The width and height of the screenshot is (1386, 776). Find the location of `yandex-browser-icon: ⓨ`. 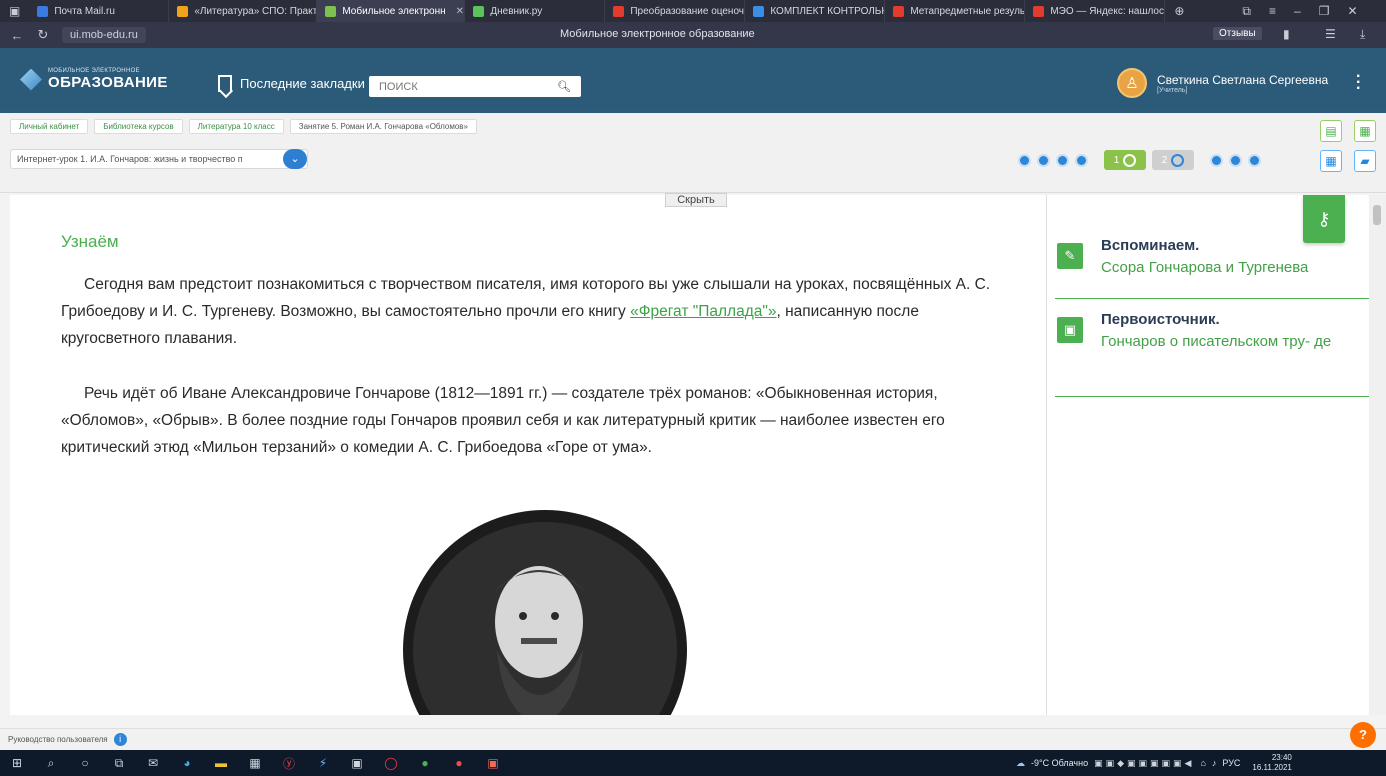

yandex-browser-icon: ⓨ is located at coordinates (289, 763).